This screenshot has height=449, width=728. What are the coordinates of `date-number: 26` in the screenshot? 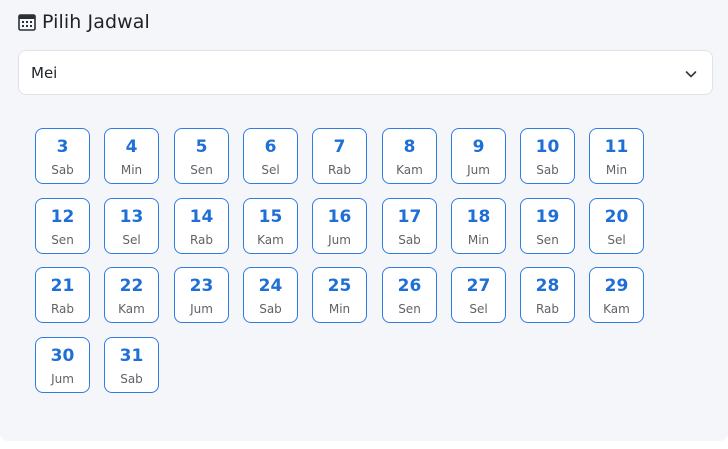 It's located at (409, 286).